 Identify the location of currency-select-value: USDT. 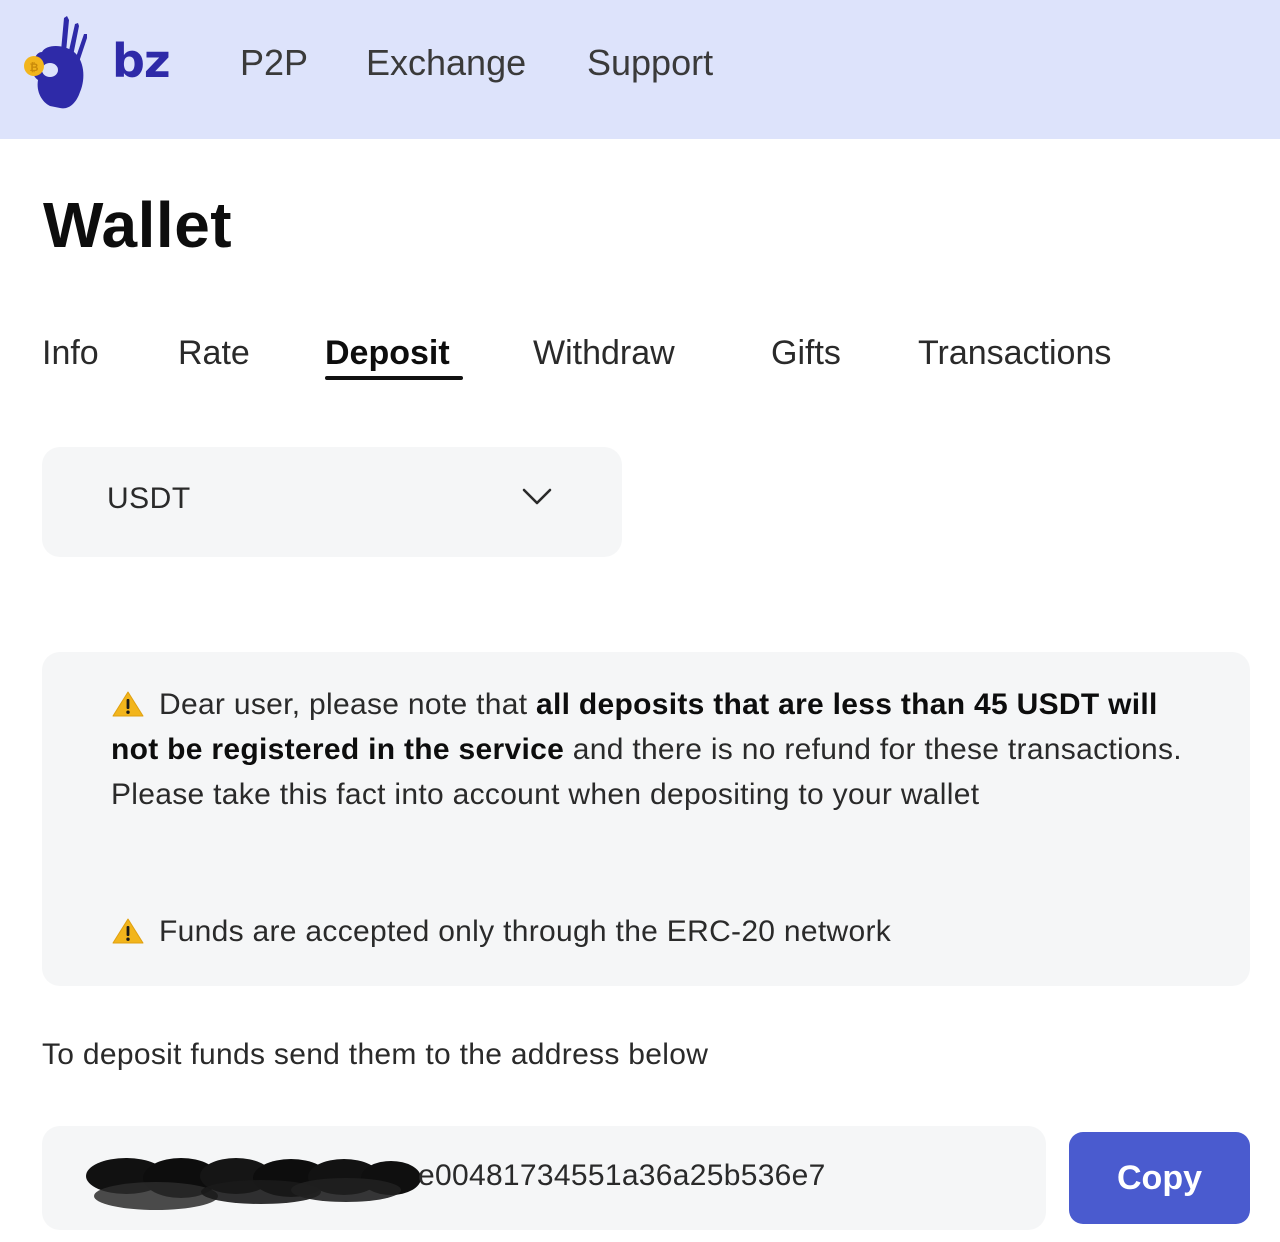
(149, 498).